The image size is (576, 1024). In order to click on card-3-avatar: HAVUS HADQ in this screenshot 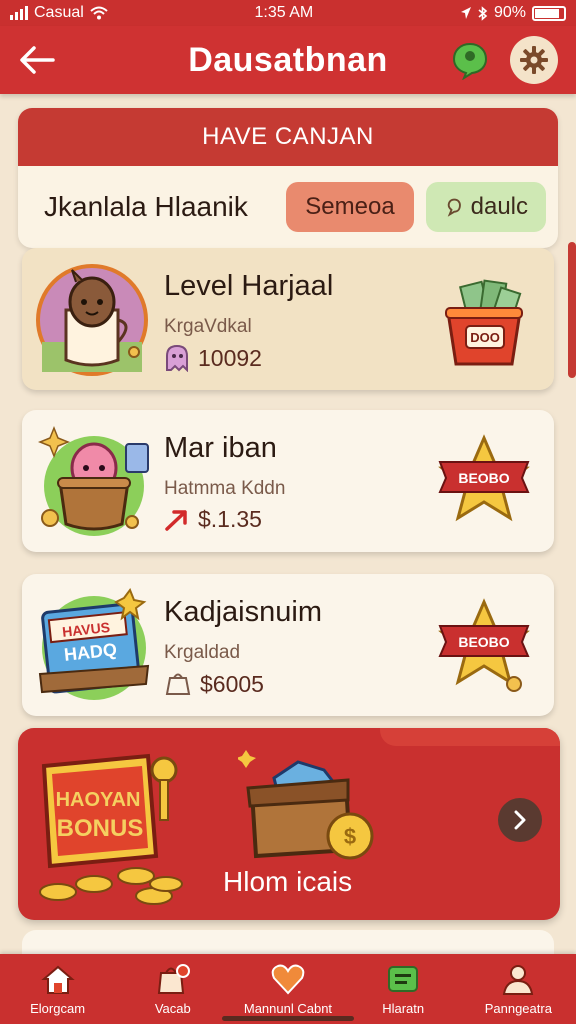, I will do `click(94, 645)`.